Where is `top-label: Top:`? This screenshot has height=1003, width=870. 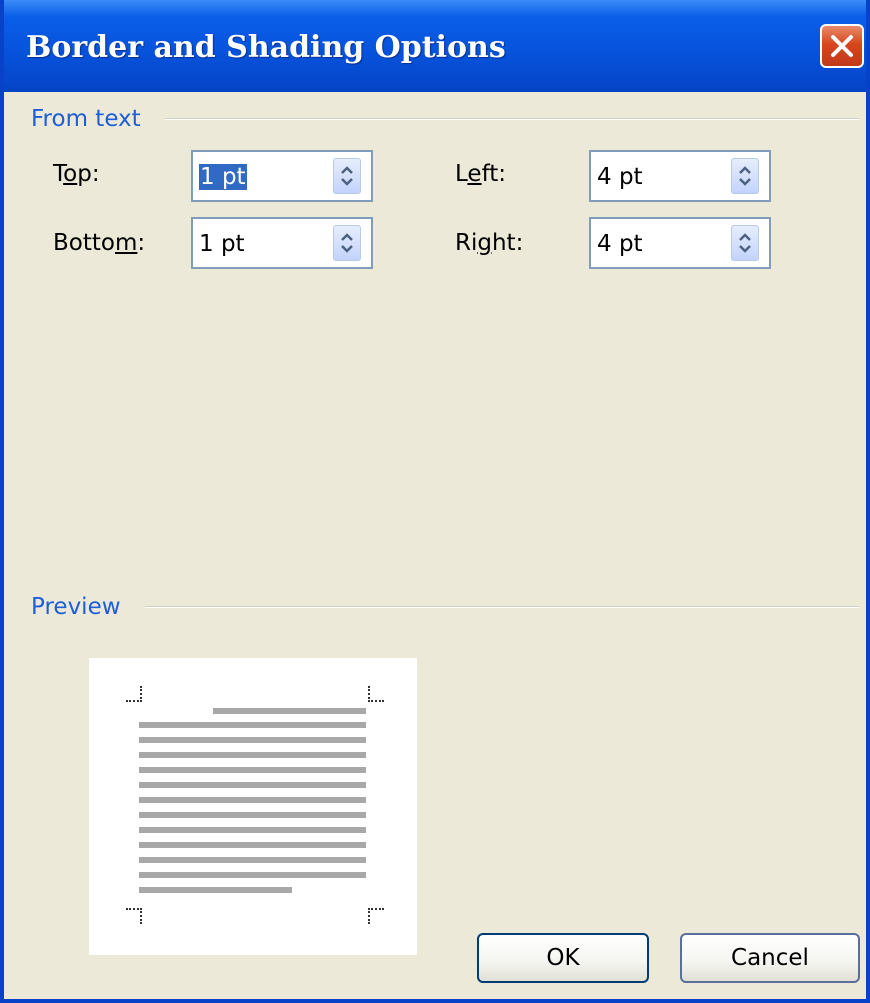
top-label: Top: is located at coordinates (76, 174).